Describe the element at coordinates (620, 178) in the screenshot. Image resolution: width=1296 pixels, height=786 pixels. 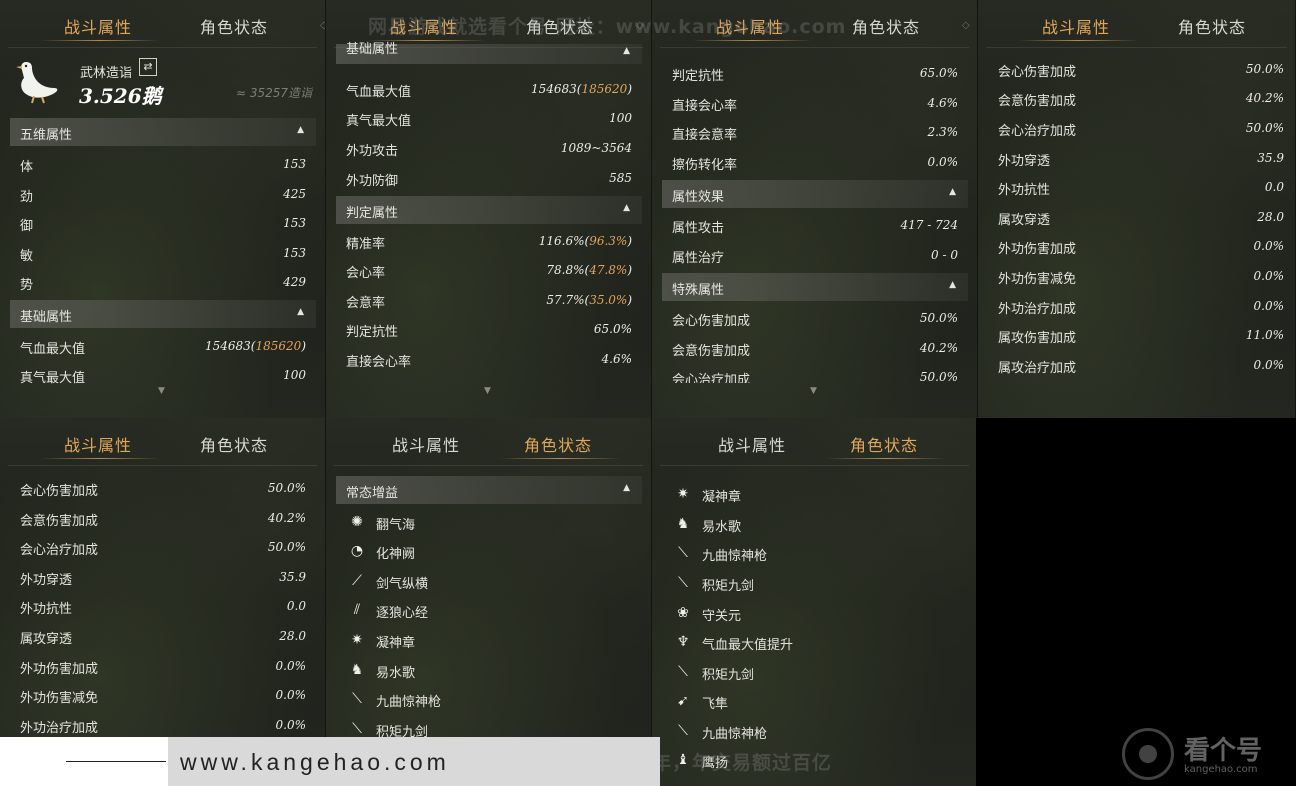
I see `stat-value: 585` at that location.